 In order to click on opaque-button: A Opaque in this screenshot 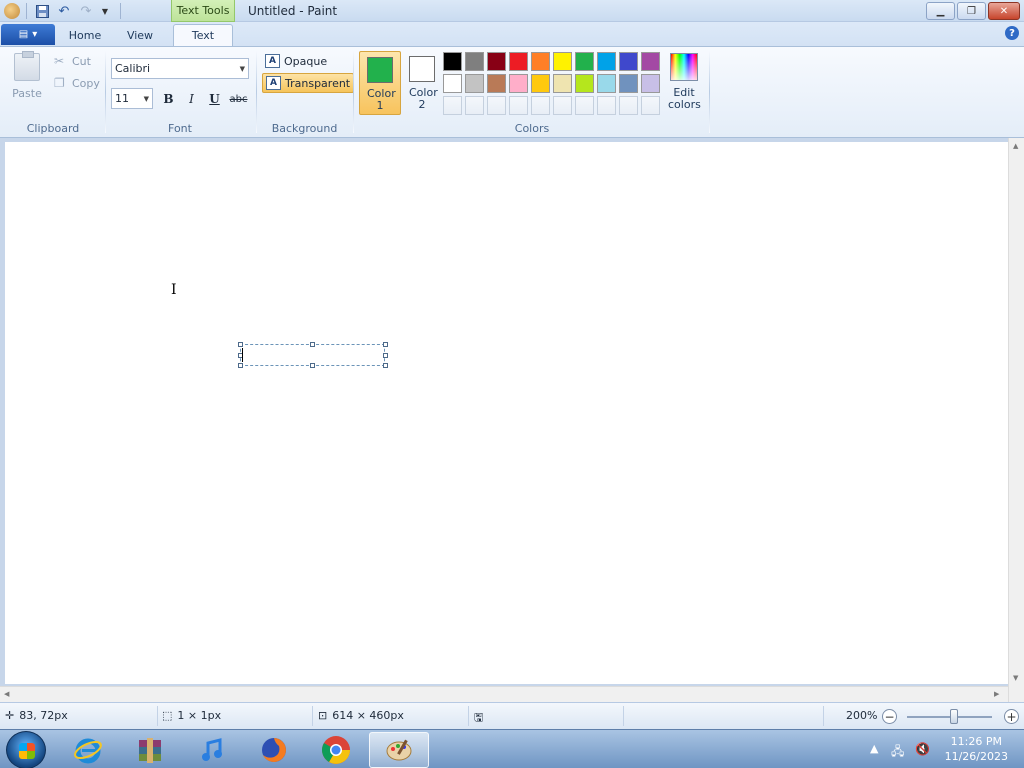, I will do `click(296, 61)`.